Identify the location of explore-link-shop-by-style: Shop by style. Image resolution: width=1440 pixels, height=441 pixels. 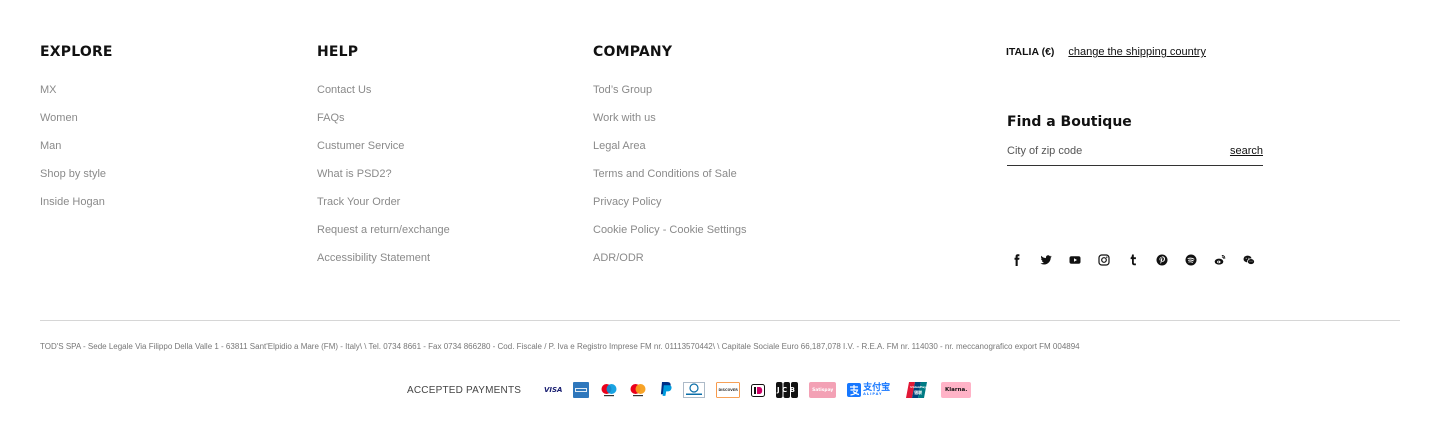
(73, 174).